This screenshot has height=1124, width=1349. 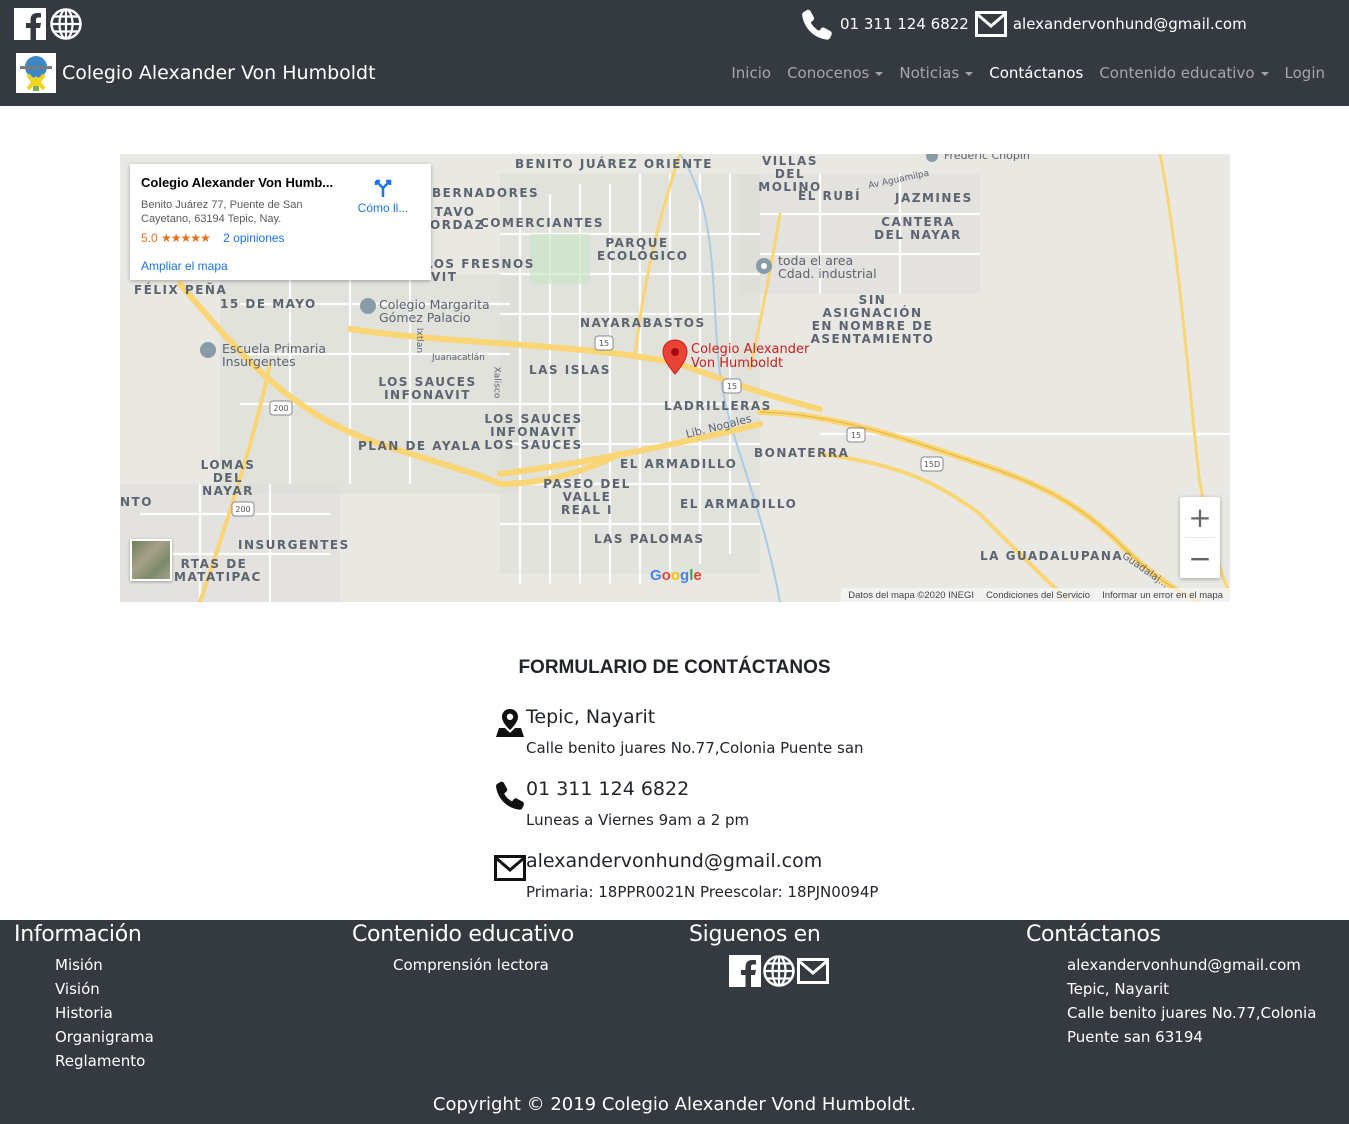 I want to click on footer-link-mision: Misión, so click(x=104, y=965).